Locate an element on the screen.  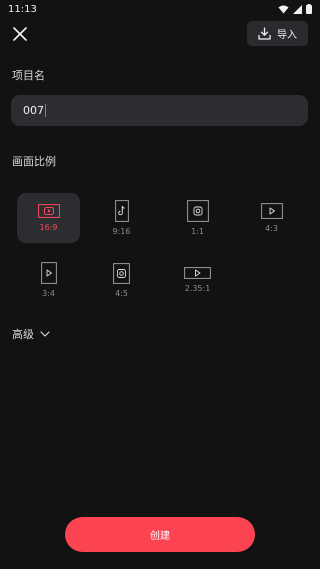
ratio-option-9-16: 9:16 is located at coordinates (121, 218).